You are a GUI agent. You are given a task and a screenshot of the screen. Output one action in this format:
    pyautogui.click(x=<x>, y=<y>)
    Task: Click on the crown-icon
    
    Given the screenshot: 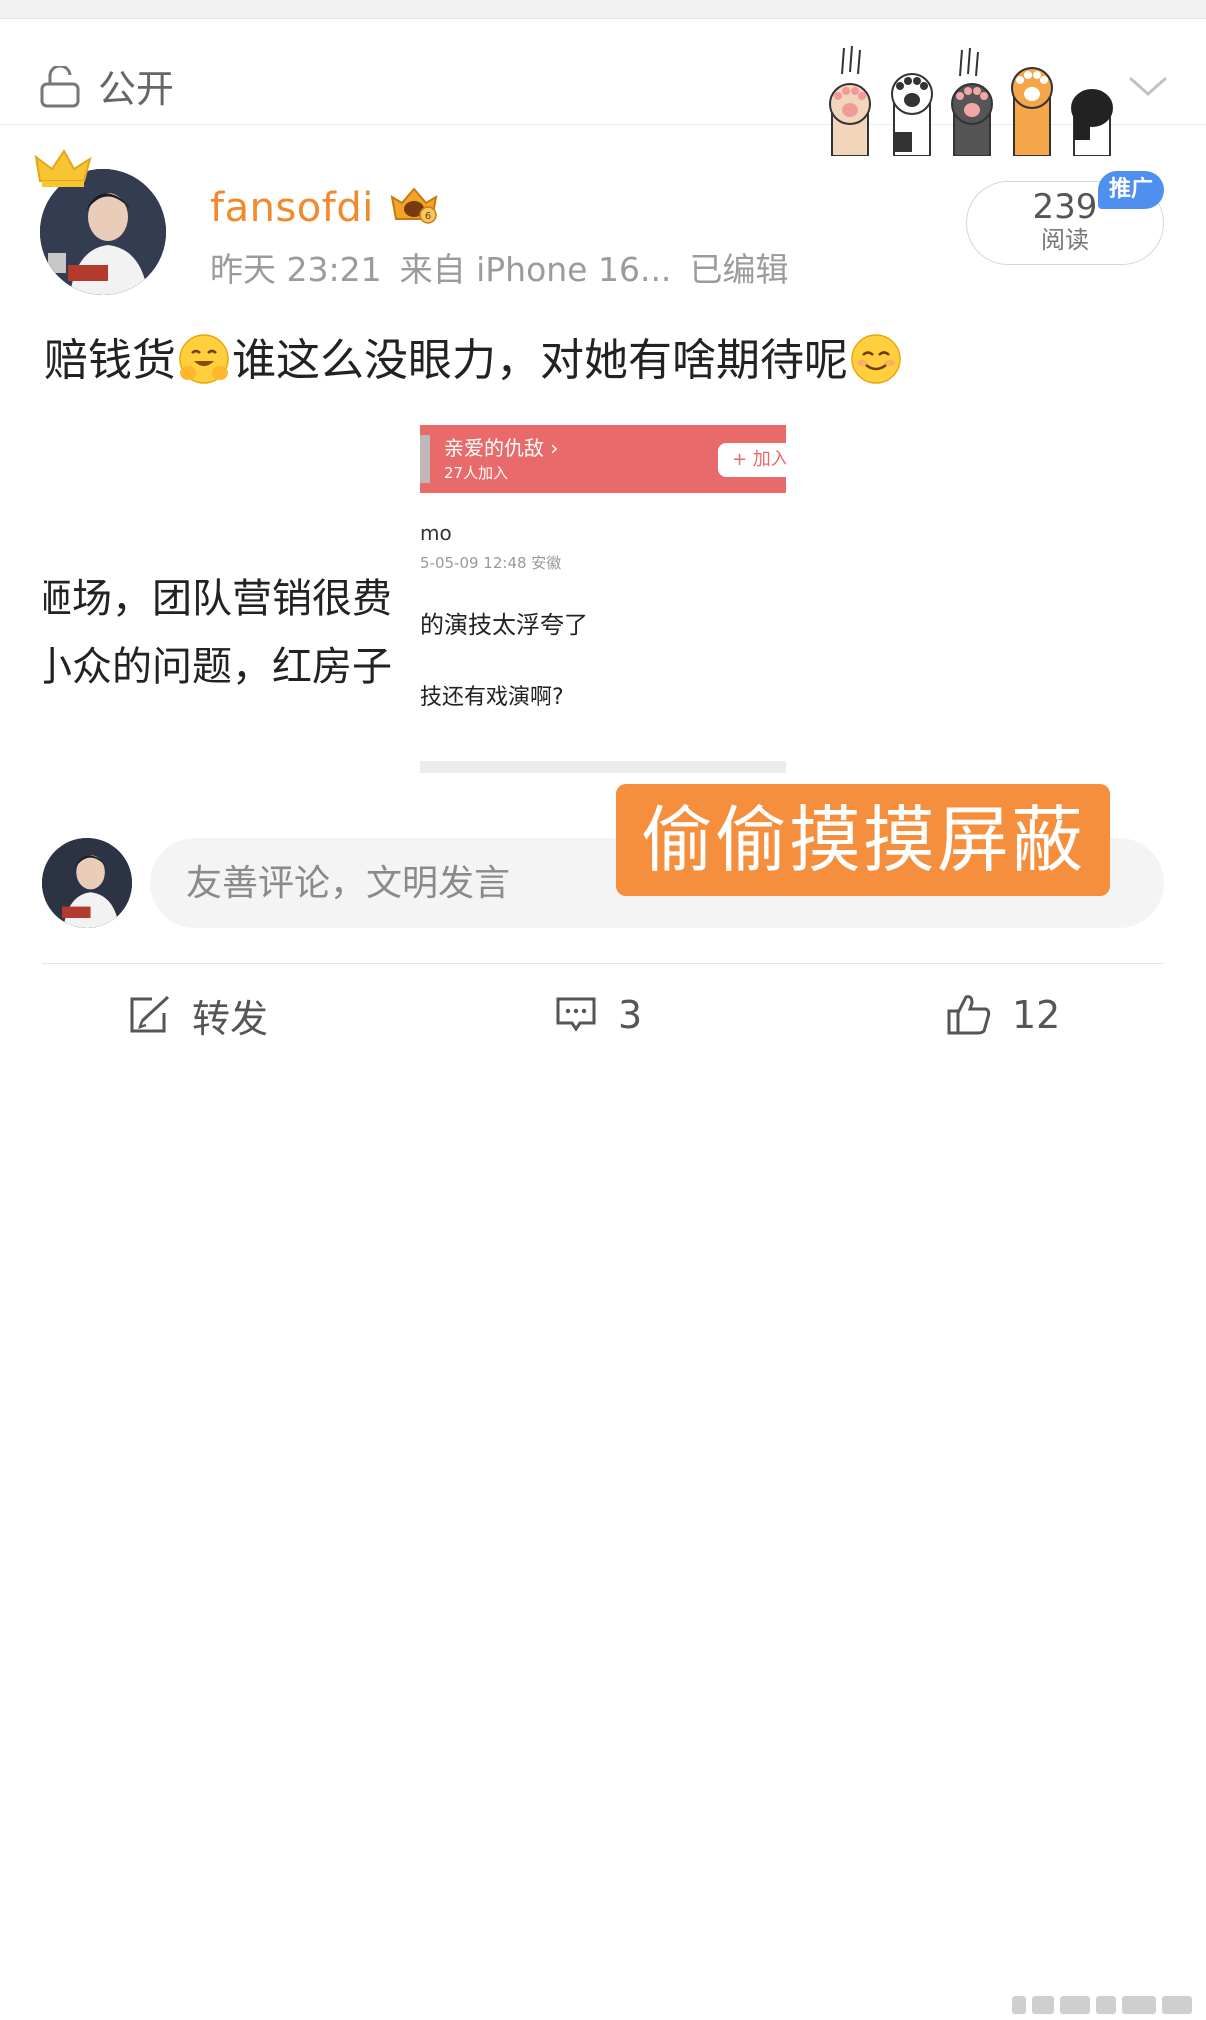 What is the action you would take?
    pyautogui.click(x=63, y=168)
    